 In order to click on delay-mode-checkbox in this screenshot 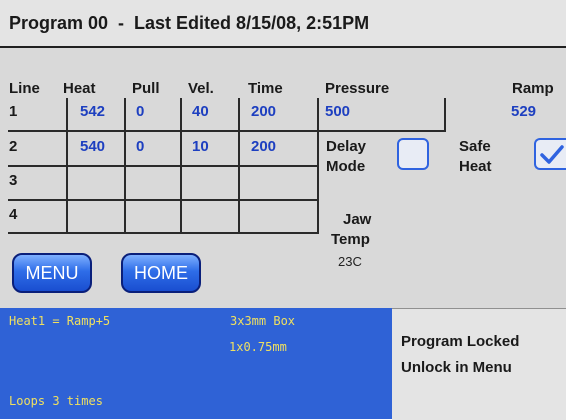, I will do `click(413, 154)`.